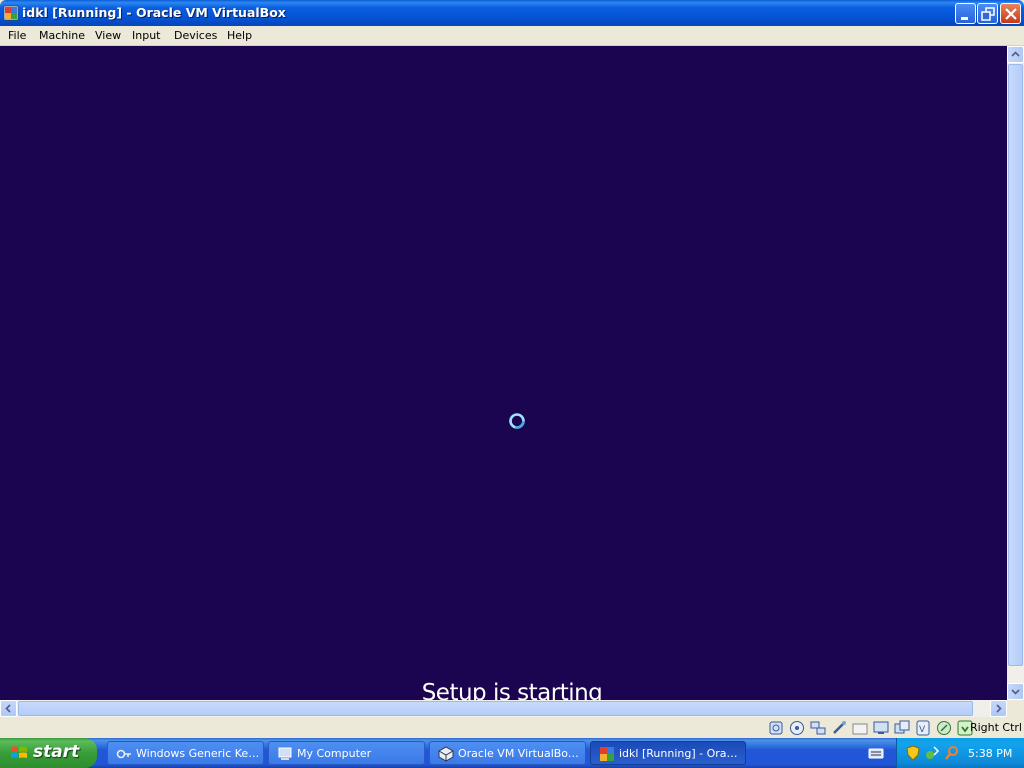  Describe the element at coordinates (902, 728) in the screenshot. I see `capture-icon` at that location.